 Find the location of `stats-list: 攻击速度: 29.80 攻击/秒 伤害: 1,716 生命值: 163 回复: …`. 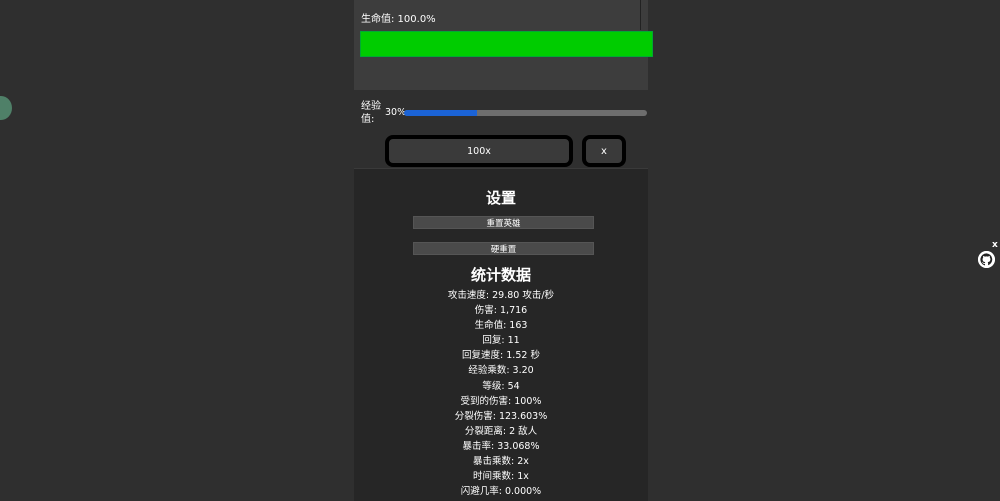

stats-list: 攻击速度: 29.80 攻击/秒 伤害: 1,716 生命值: 163 回复: … is located at coordinates (501, 393).